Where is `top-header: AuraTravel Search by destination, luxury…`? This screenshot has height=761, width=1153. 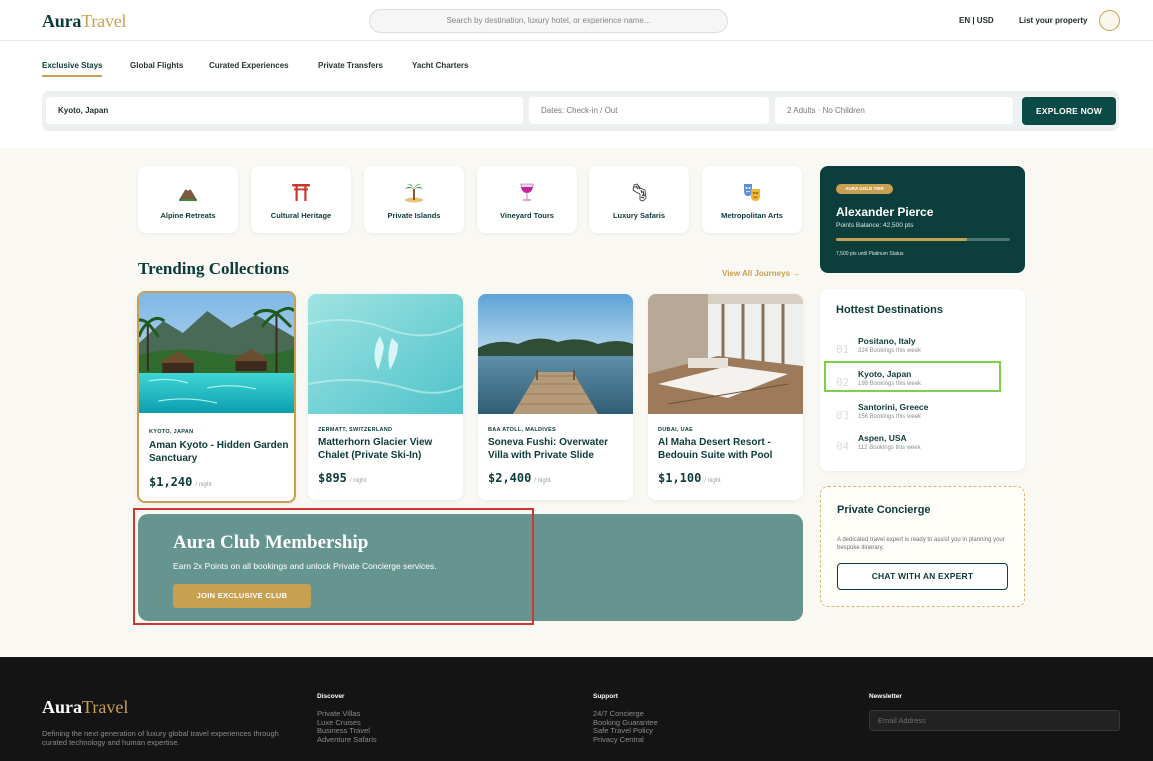 top-header: AuraTravel Search by destination, luxury… is located at coordinates (576, 20).